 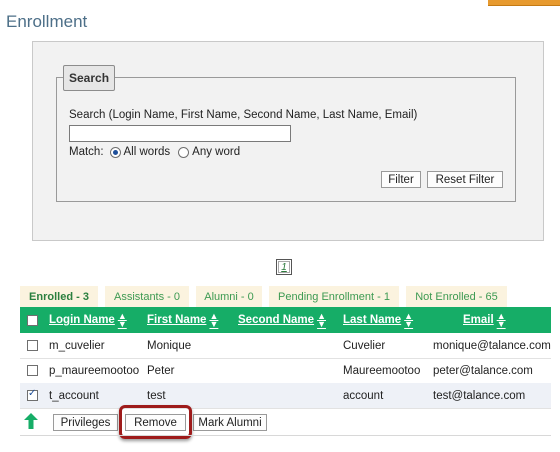 What do you see at coordinates (479, 395) in the screenshot?
I see `cell-email: test@talance.com` at bounding box center [479, 395].